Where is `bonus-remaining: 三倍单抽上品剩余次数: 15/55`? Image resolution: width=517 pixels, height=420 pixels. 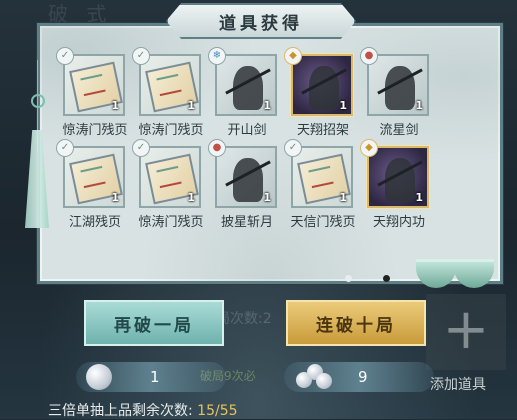 bonus-remaining: 三倍单抽上品剩余次数: 15/55 is located at coordinates (143, 410).